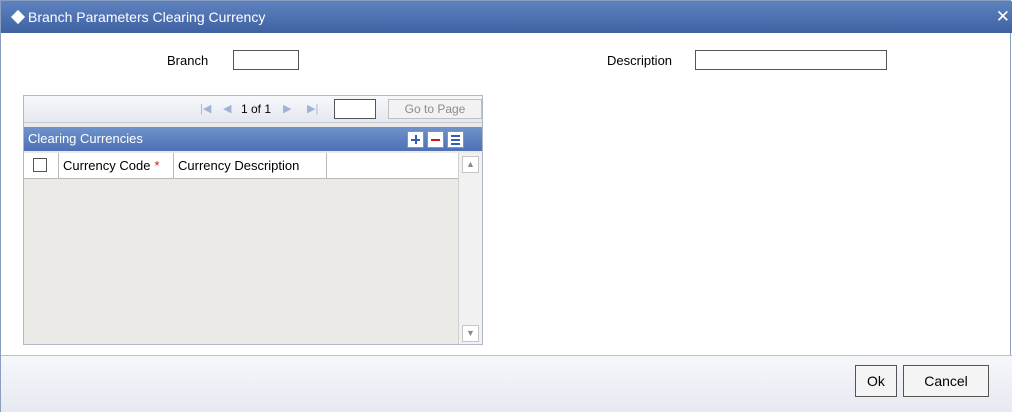  Describe the element at coordinates (435, 109) in the screenshot. I see `go-to-page-button: Go to Page` at that location.